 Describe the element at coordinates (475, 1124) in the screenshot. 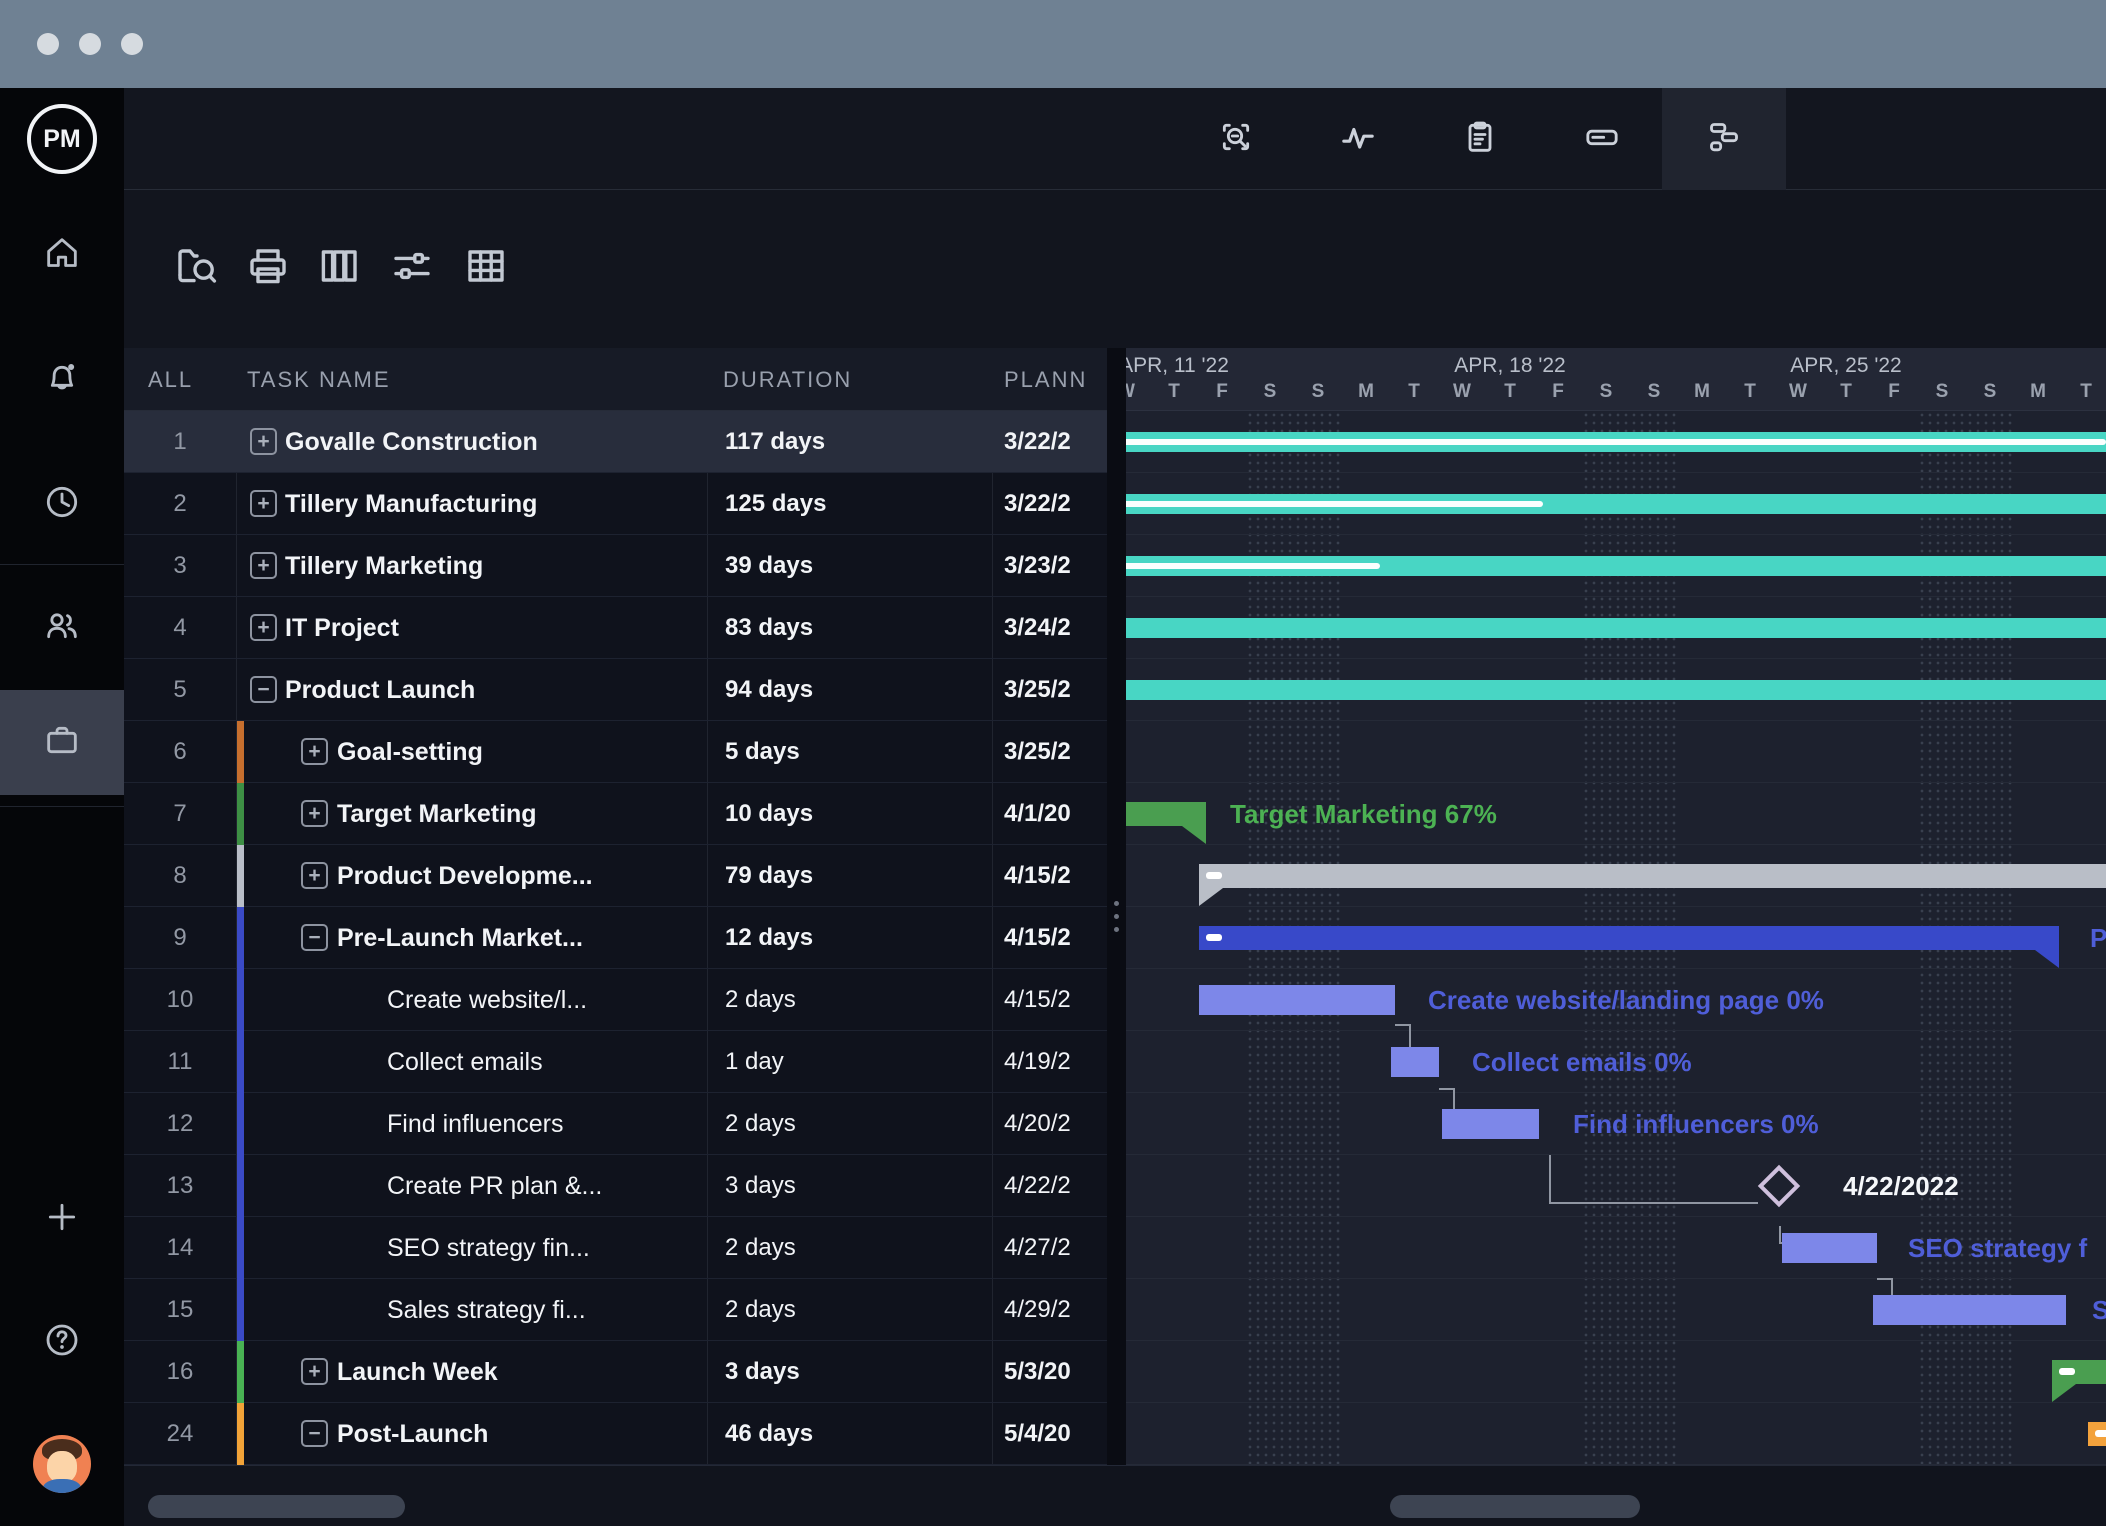

I see `task-name: Find influencers` at that location.